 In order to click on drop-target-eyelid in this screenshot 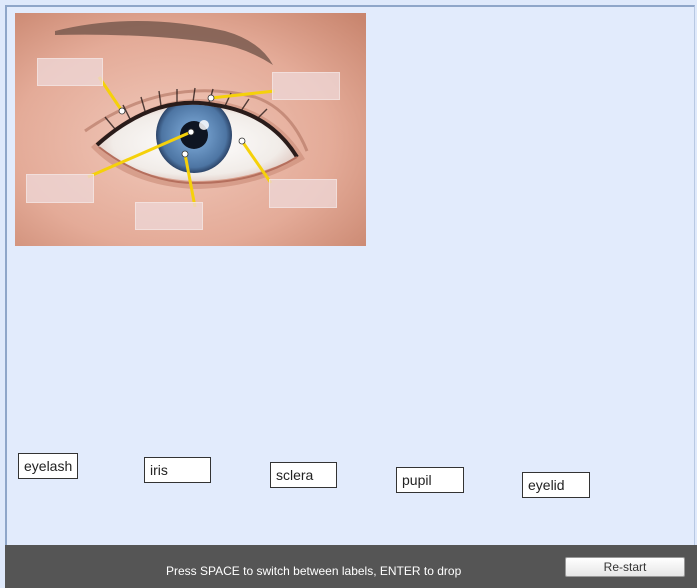, I will do `click(70, 72)`.